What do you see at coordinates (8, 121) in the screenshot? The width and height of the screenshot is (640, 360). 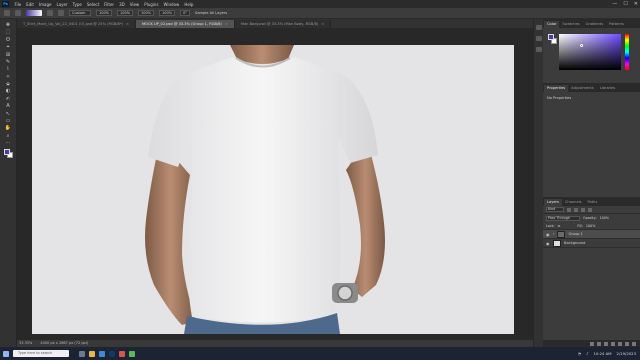 I see `rectangle-tool-icon: ▭` at bounding box center [8, 121].